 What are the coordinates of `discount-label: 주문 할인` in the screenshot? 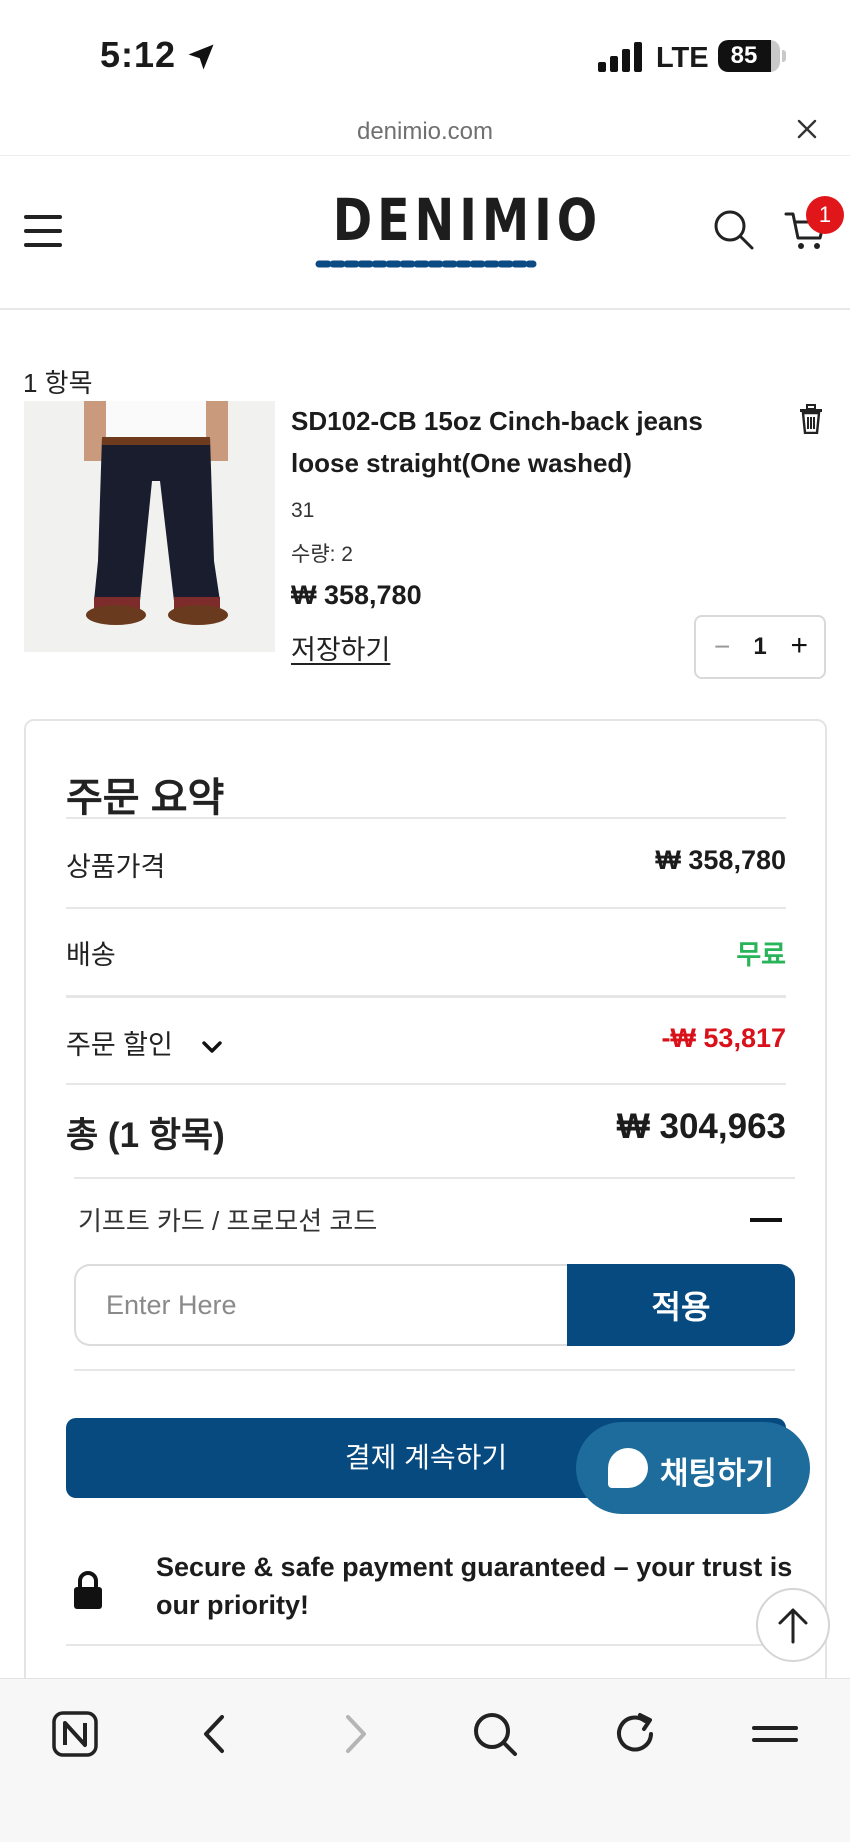 It's located at (119, 1045).